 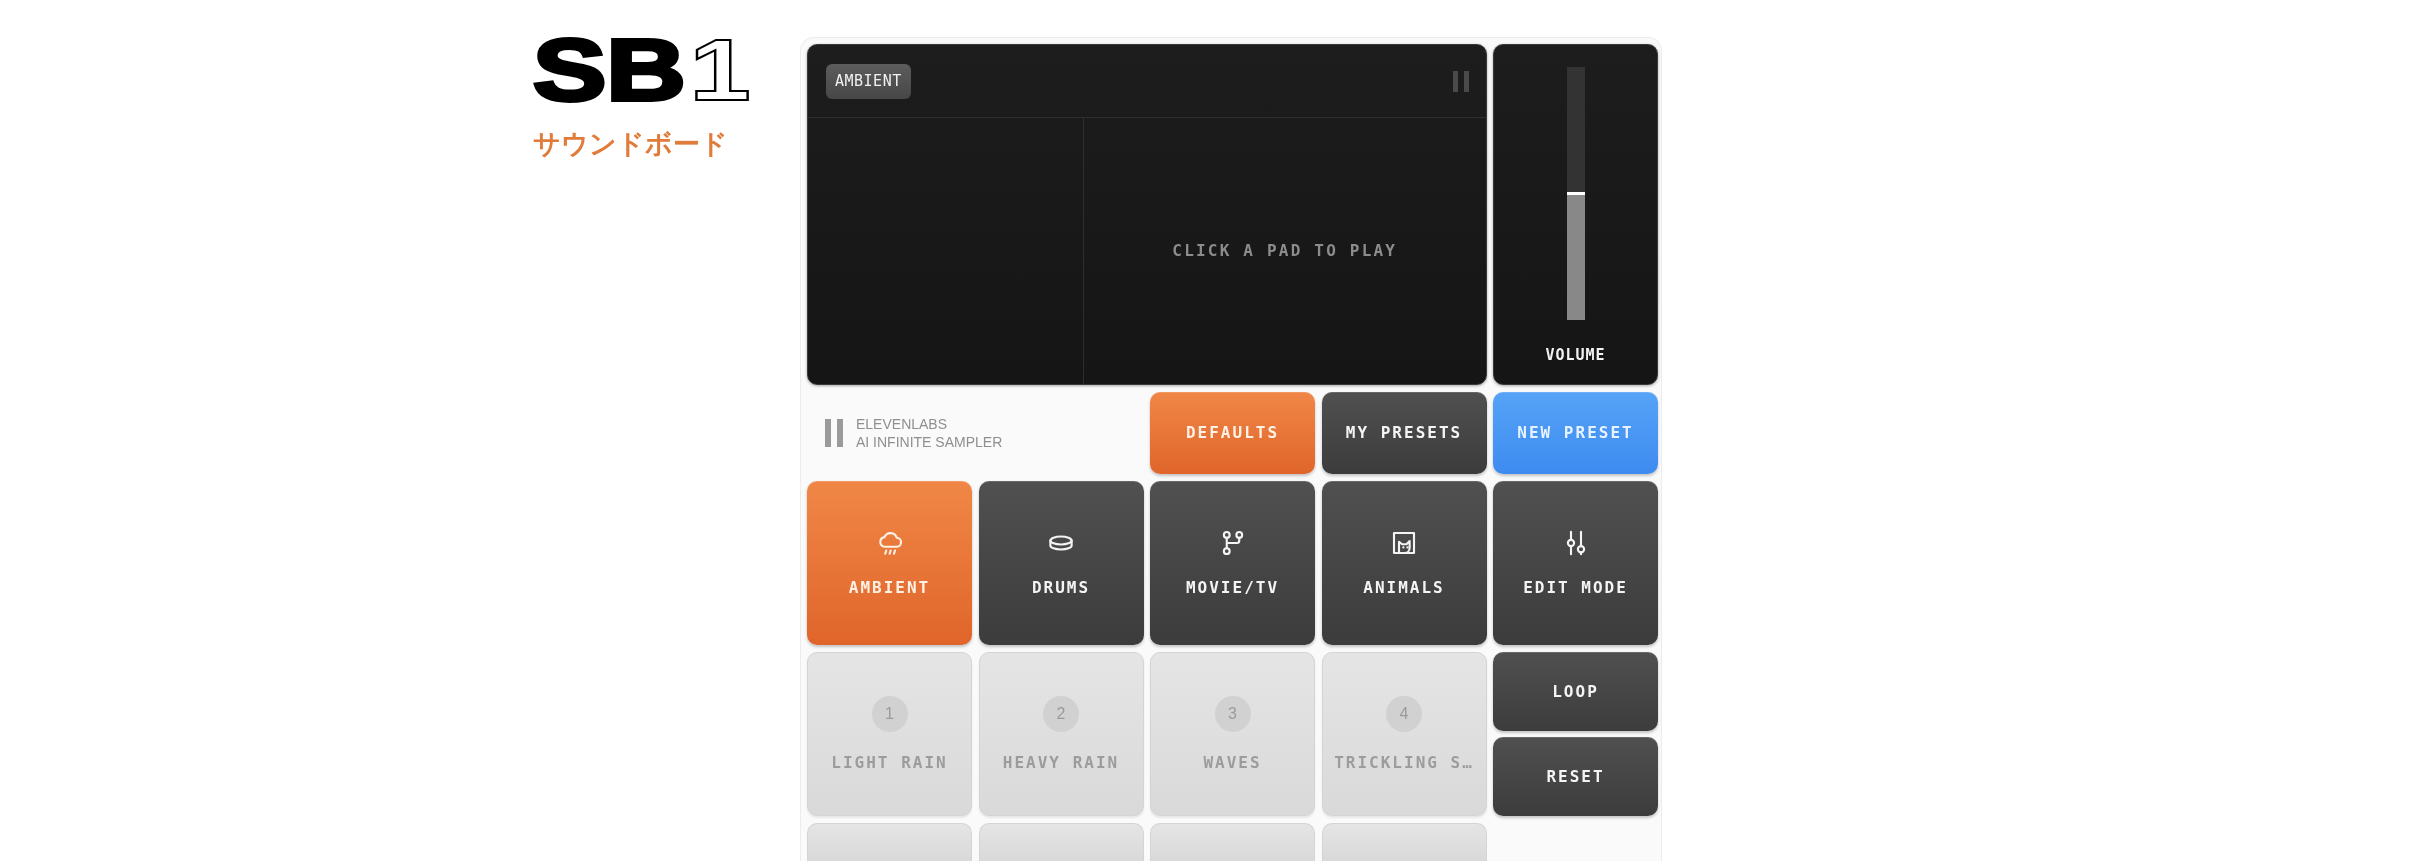 I want to click on edit-mode-button: EDIT MODE, so click(x=1575, y=563).